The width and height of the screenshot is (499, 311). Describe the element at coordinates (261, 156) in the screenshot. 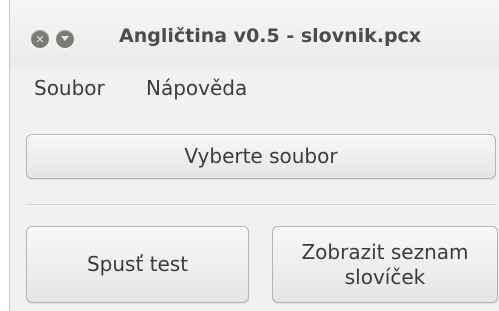

I see `select-file-button: Vyberte soubor` at that location.